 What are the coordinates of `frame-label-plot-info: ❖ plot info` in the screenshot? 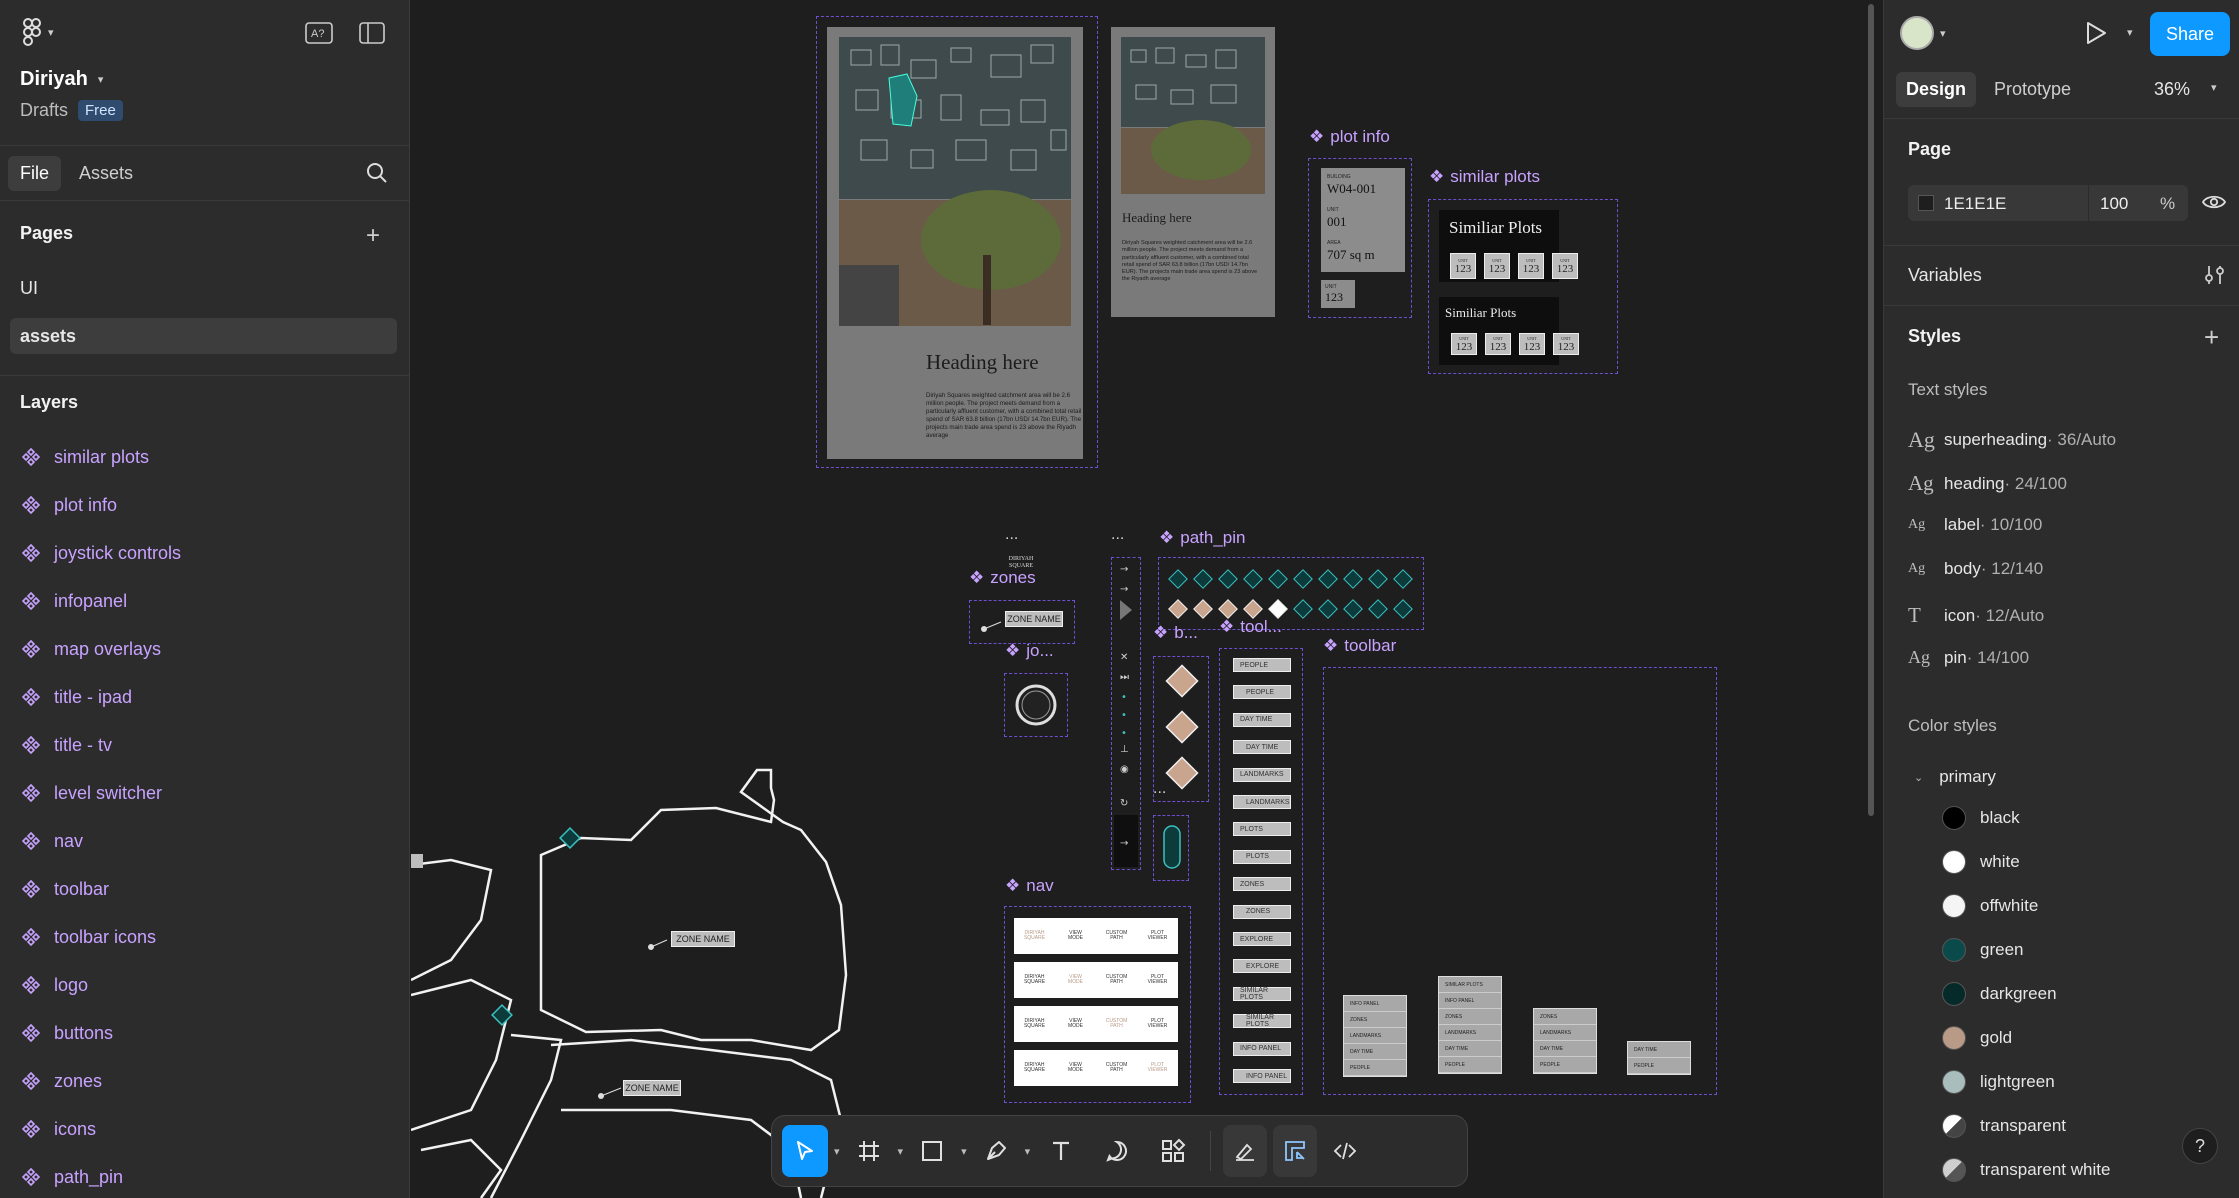 It's located at (1349, 137).